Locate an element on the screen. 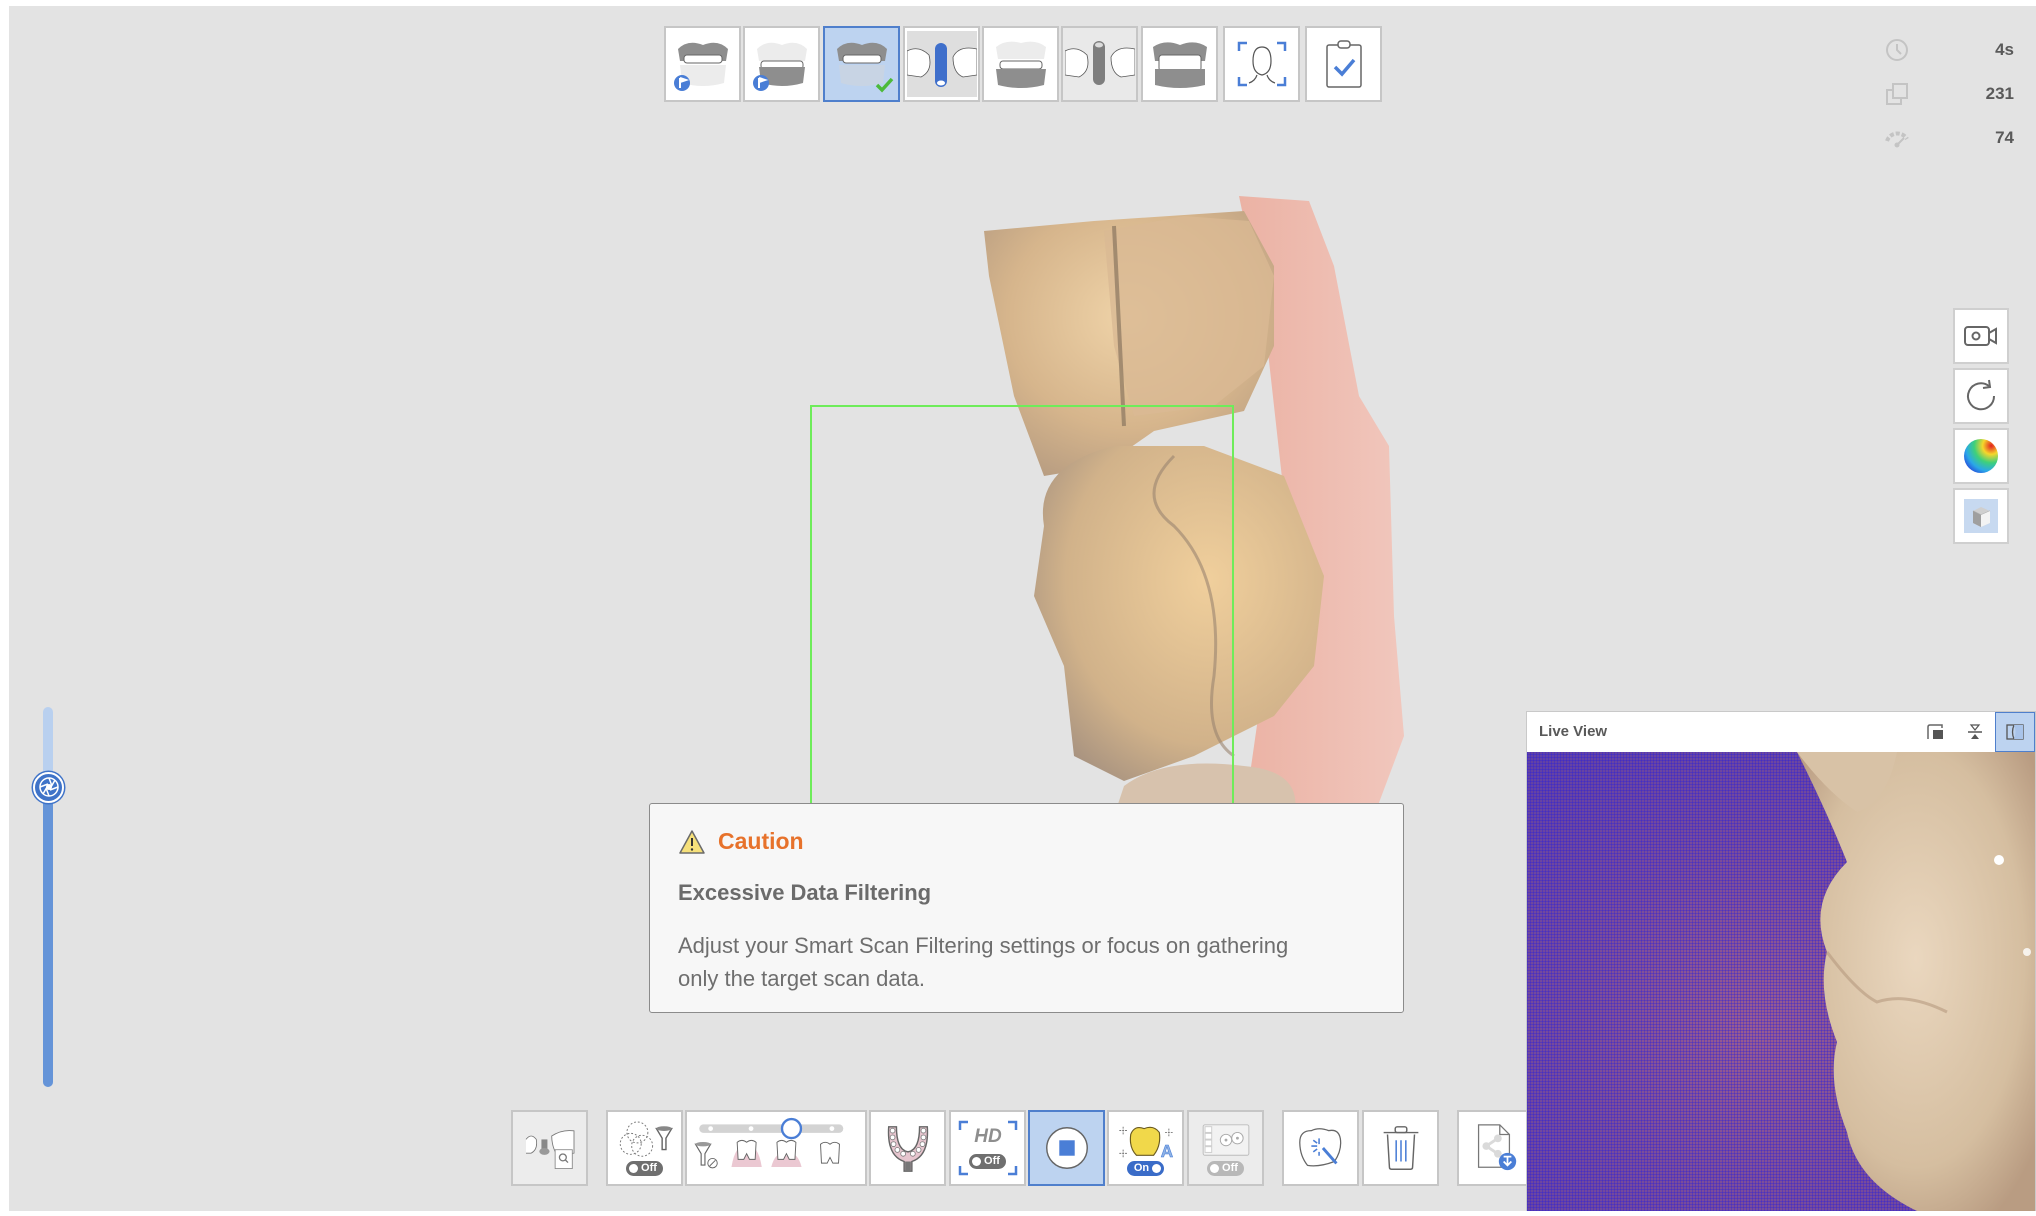  trash-icon is located at coordinates (1400, 1148).